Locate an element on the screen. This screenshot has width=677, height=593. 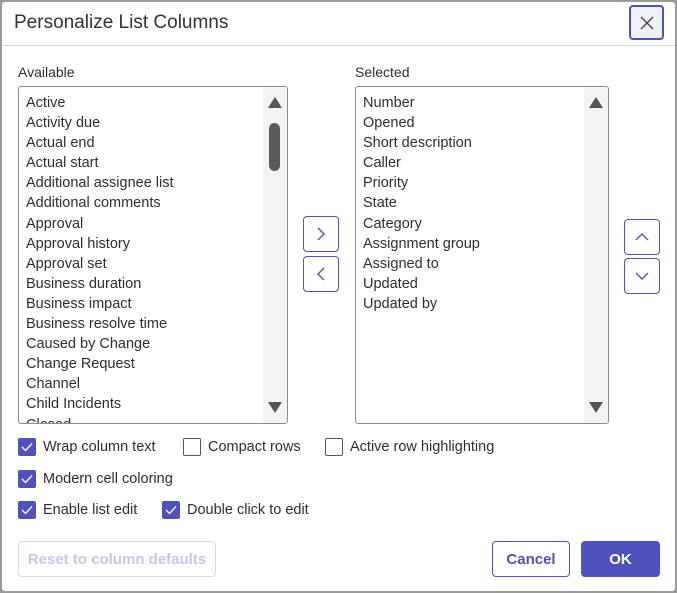
available-scrollbar is located at coordinates (275, 255).